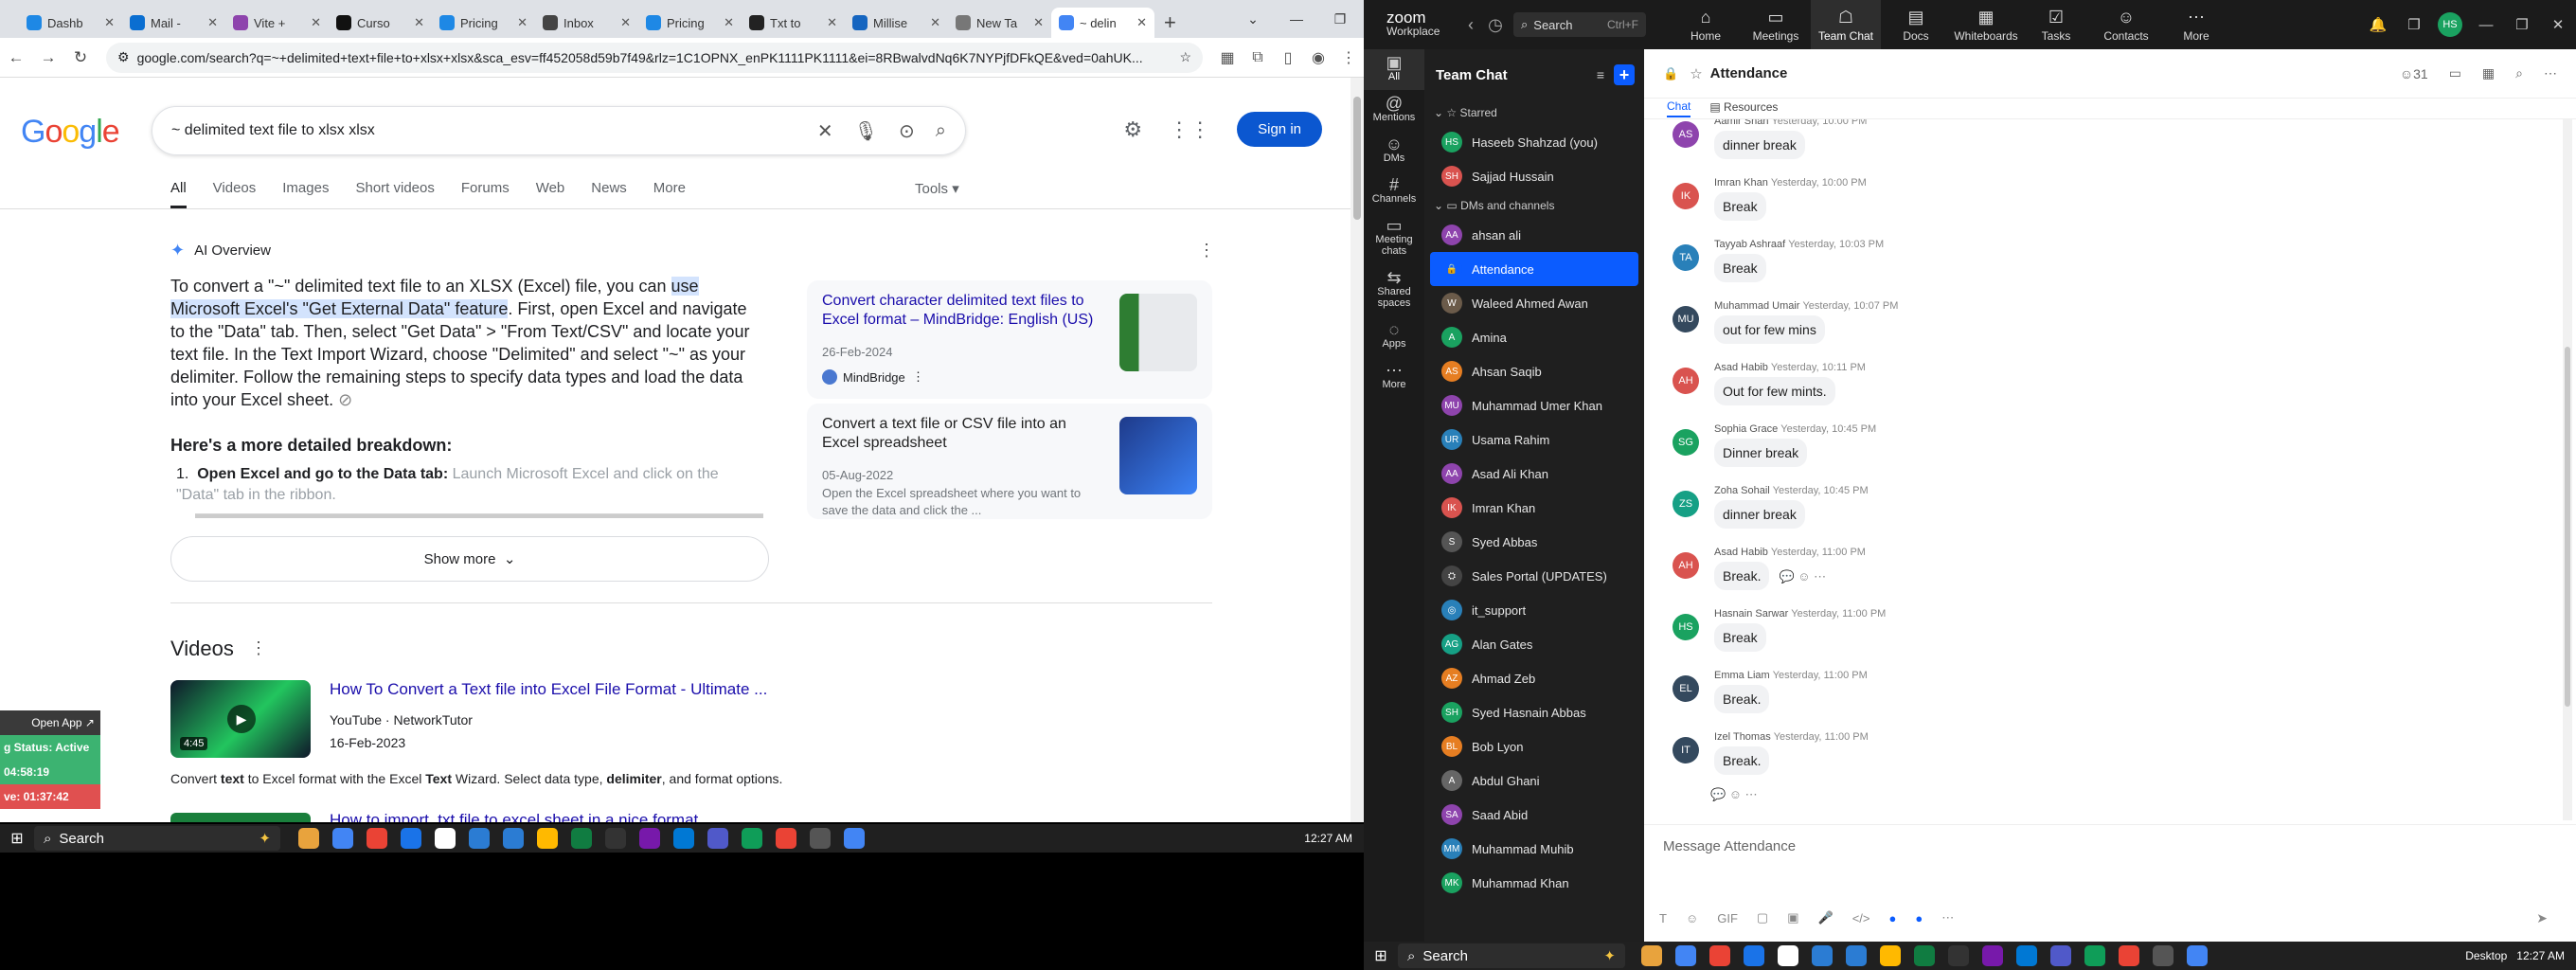 This screenshot has height=970, width=2576. I want to click on chat-list-item: BL Bob Lyon, so click(1534, 746).